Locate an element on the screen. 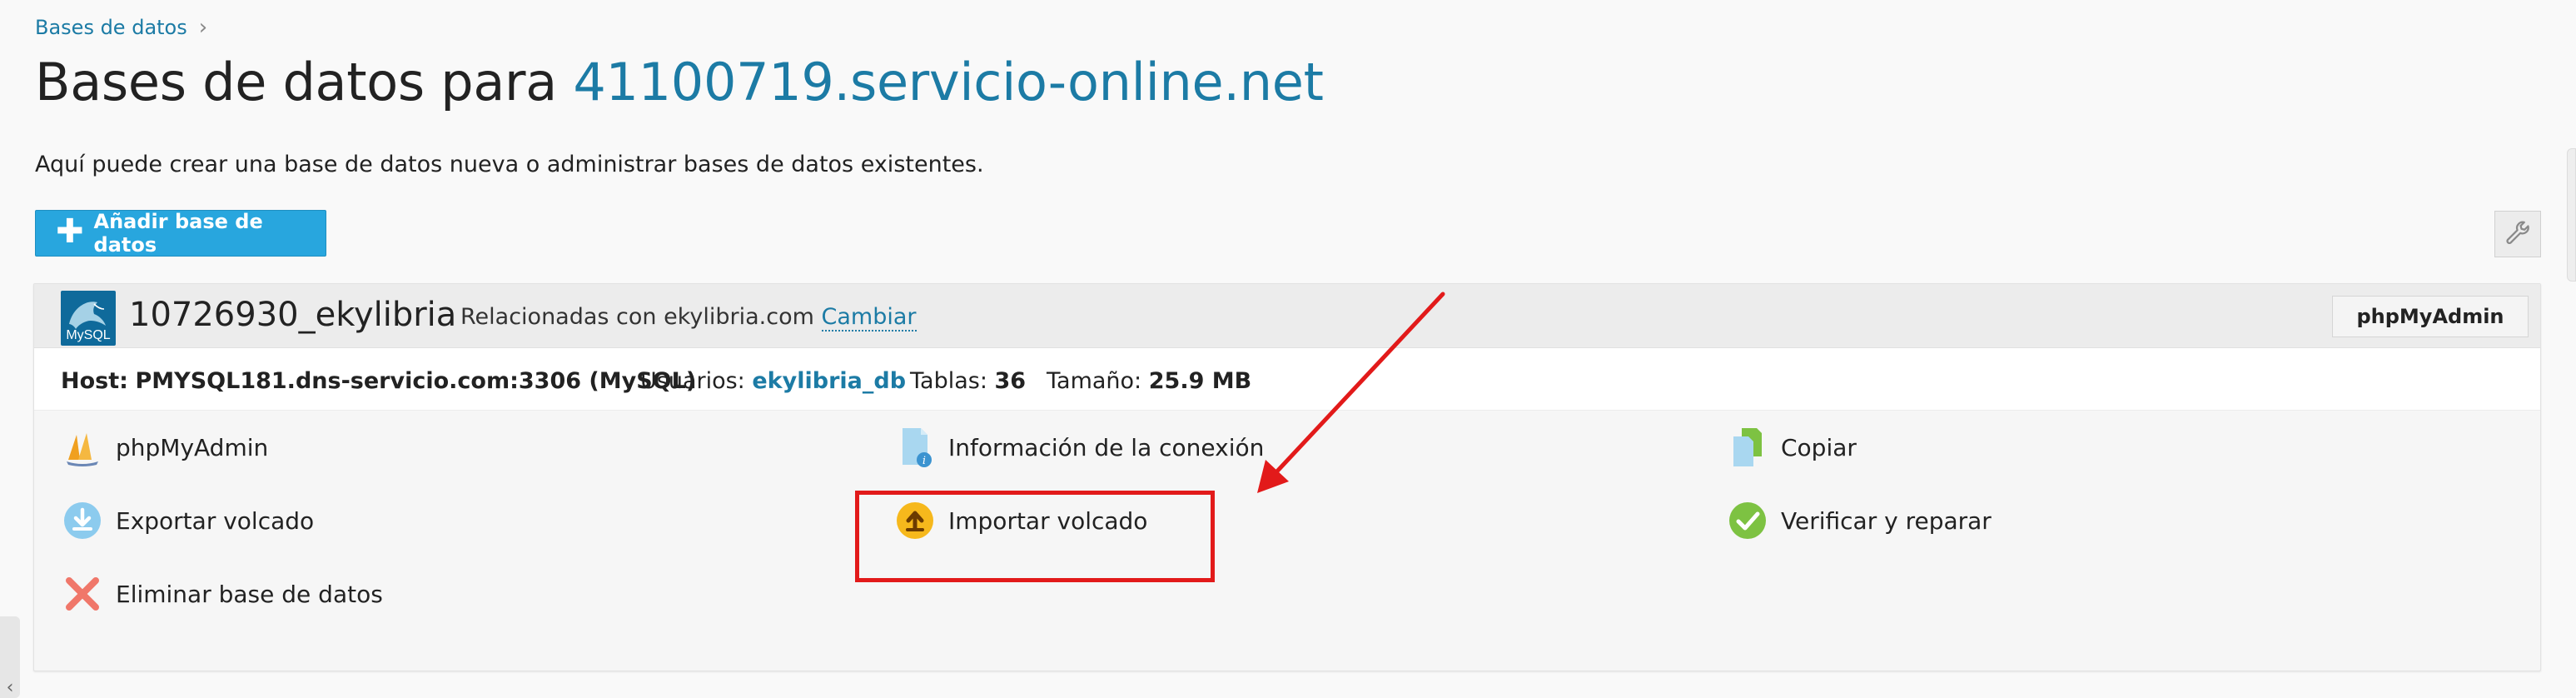 This screenshot has height=698, width=2576. right-panel-toggle is located at coordinates (2571, 215).